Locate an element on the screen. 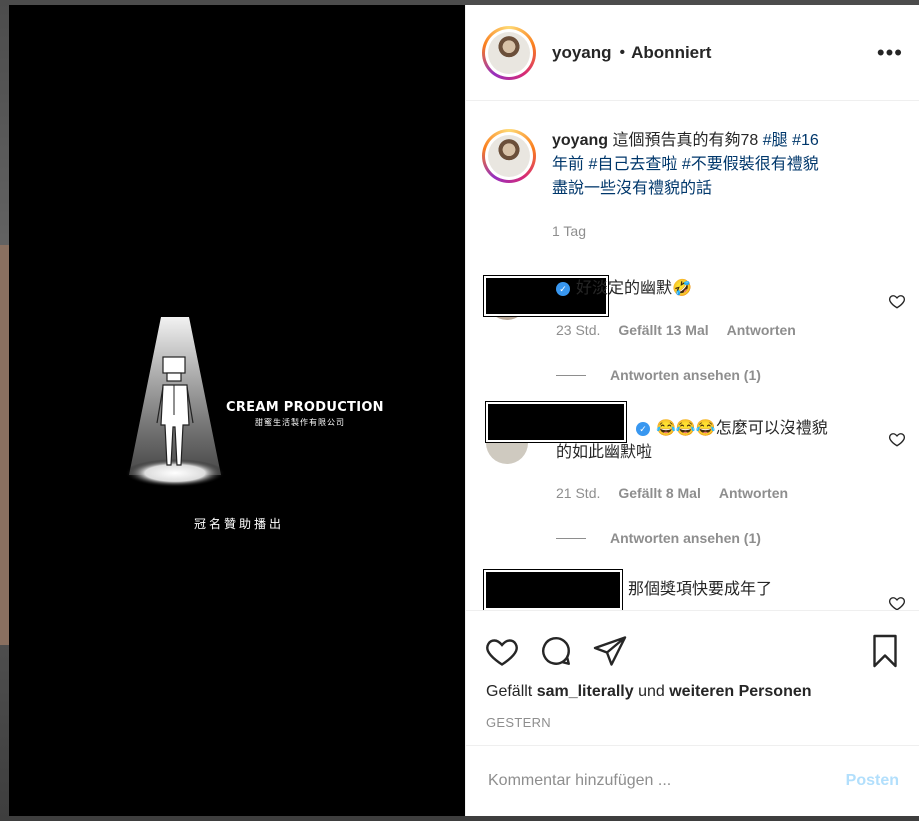 Image resolution: width=919 pixels, height=821 pixels. caption-timestamp: 1 Tag is located at coordinates (712, 231).